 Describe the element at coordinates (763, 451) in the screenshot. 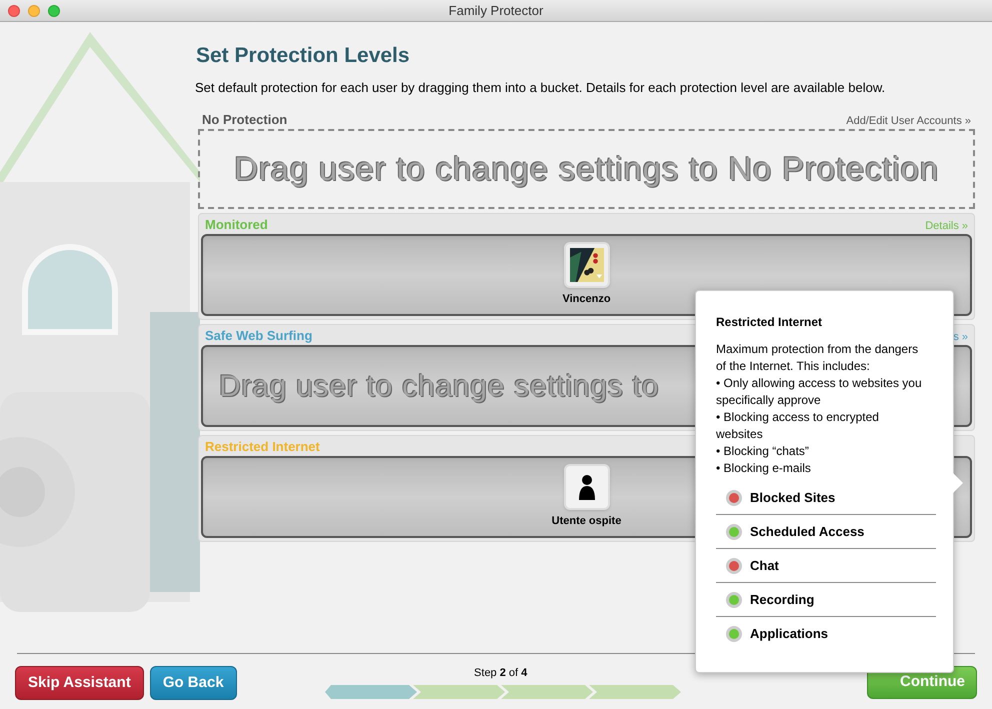

I see `popover-text: • Blocking “chats”` at that location.